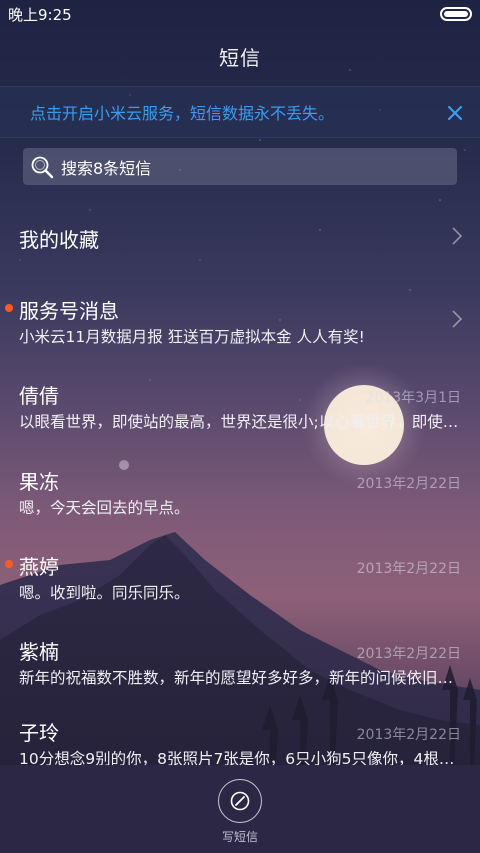 This screenshot has width=480, height=853. I want to click on message-preview: 嗯。收到啦。同乐同乐。, so click(104, 593).